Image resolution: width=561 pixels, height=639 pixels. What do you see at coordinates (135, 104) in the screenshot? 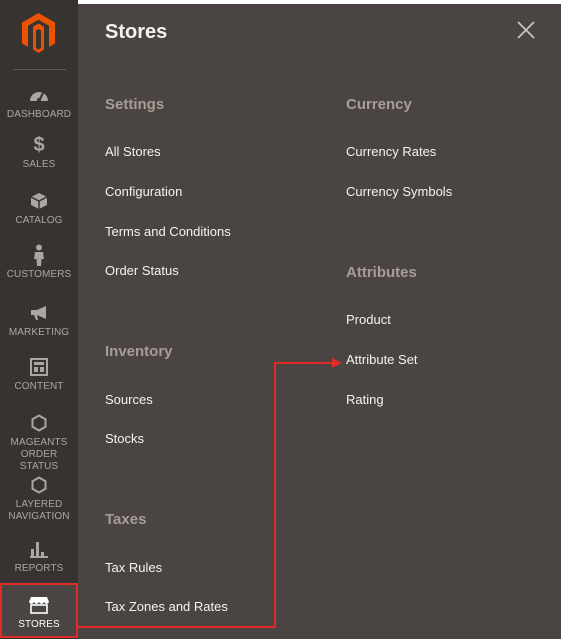
I see `group-title-settings: Settings` at bounding box center [135, 104].